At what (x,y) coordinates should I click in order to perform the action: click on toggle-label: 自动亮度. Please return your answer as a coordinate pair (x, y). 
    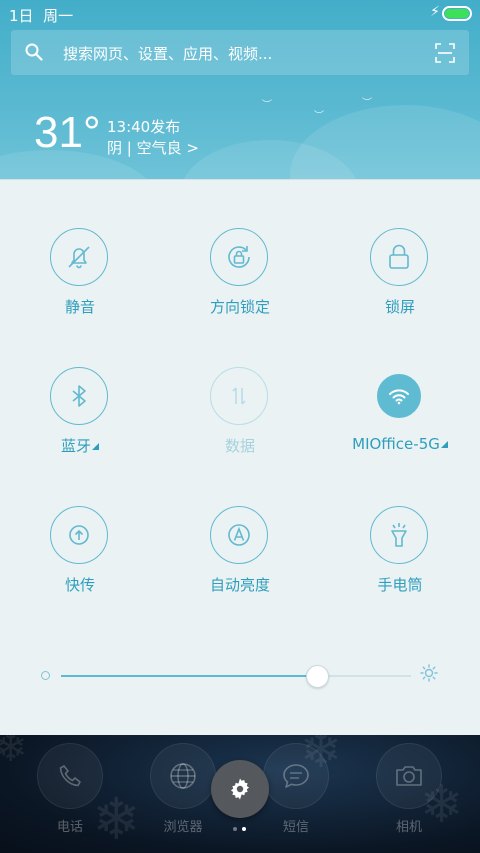
    Looking at the image, I should click on (239, 585).